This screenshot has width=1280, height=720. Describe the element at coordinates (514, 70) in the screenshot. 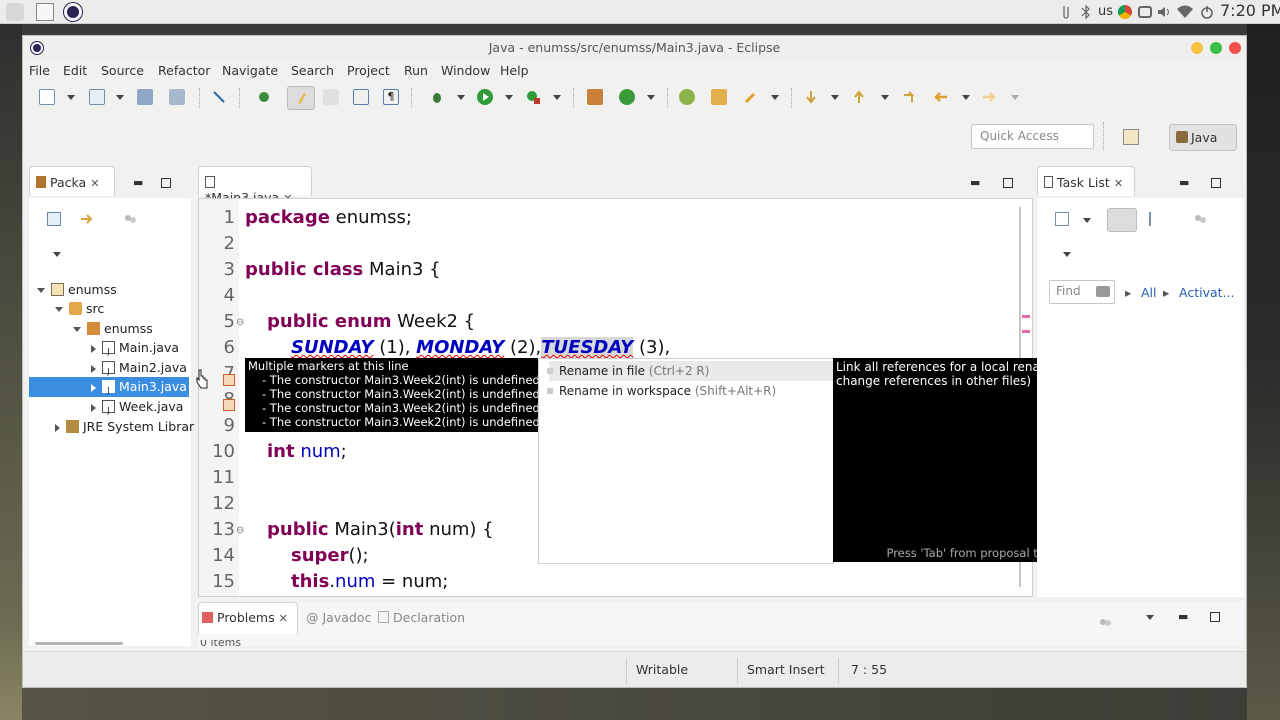

I see `menu-help: Help` at that location.